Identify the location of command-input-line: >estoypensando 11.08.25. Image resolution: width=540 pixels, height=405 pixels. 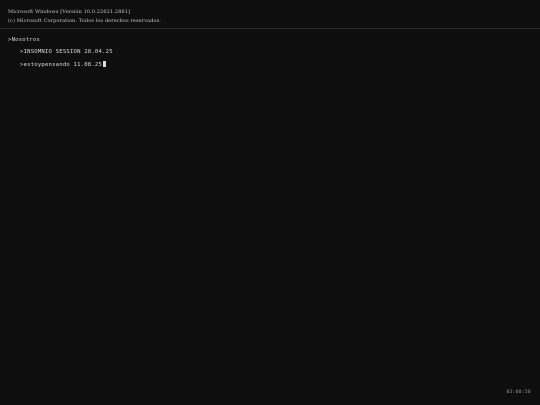
(63, 64).